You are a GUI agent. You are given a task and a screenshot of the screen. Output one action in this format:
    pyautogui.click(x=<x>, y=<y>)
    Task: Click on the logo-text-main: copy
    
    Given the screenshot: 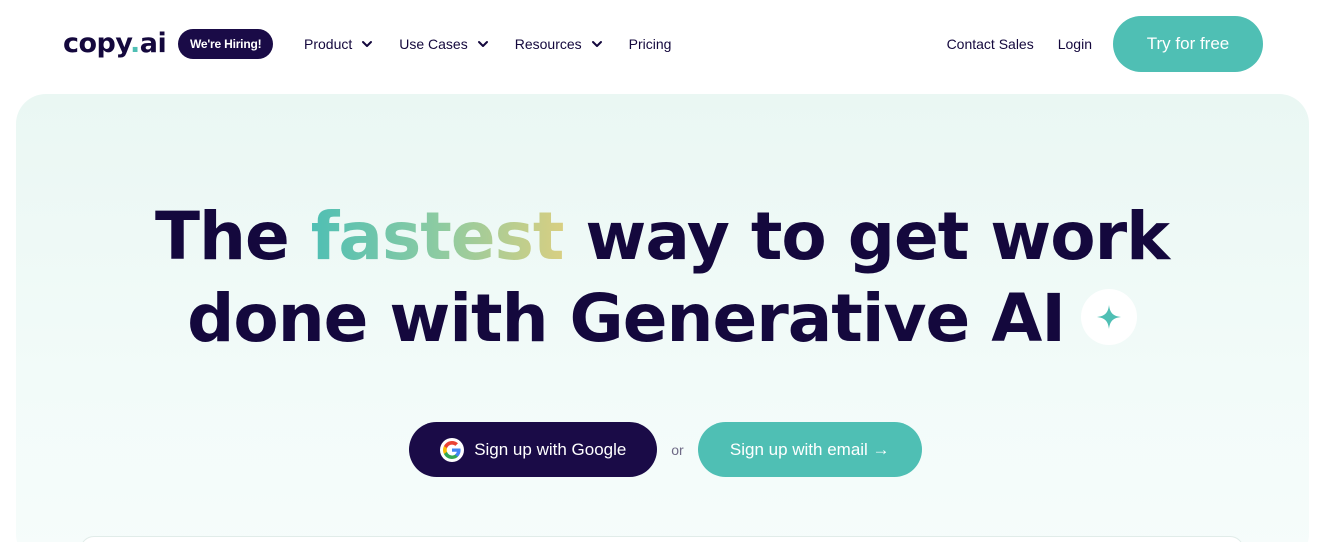 What is the action you would take?
    pyautogui.click(x=97, y=43)
    